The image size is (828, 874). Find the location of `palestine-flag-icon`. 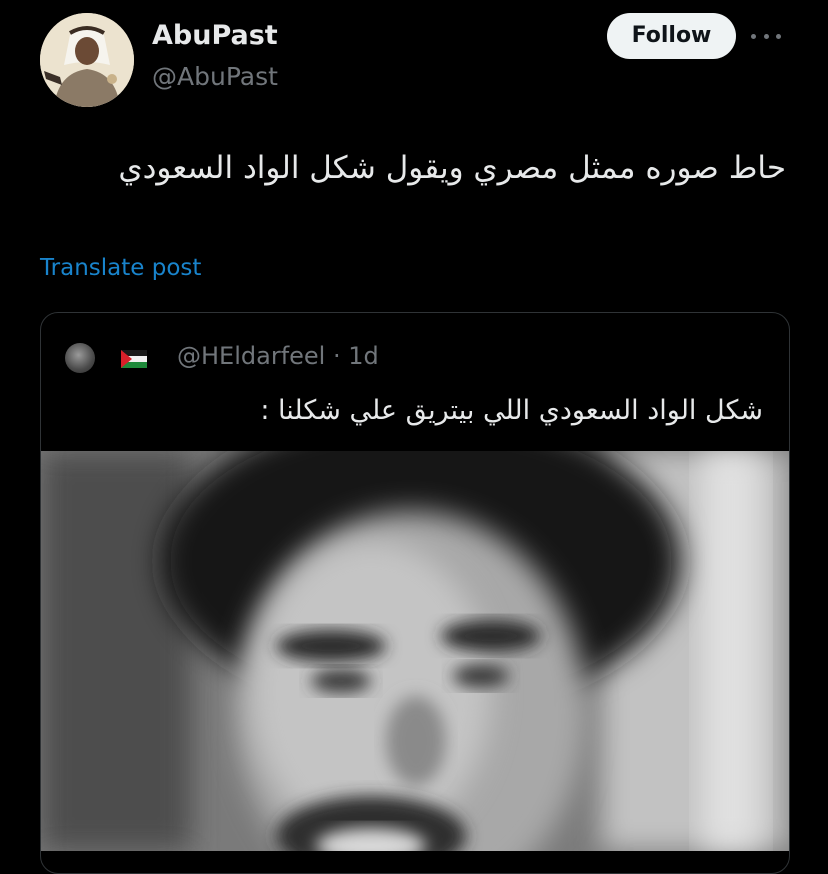

palestine-flag-icon is located at coordinates (134, 359).